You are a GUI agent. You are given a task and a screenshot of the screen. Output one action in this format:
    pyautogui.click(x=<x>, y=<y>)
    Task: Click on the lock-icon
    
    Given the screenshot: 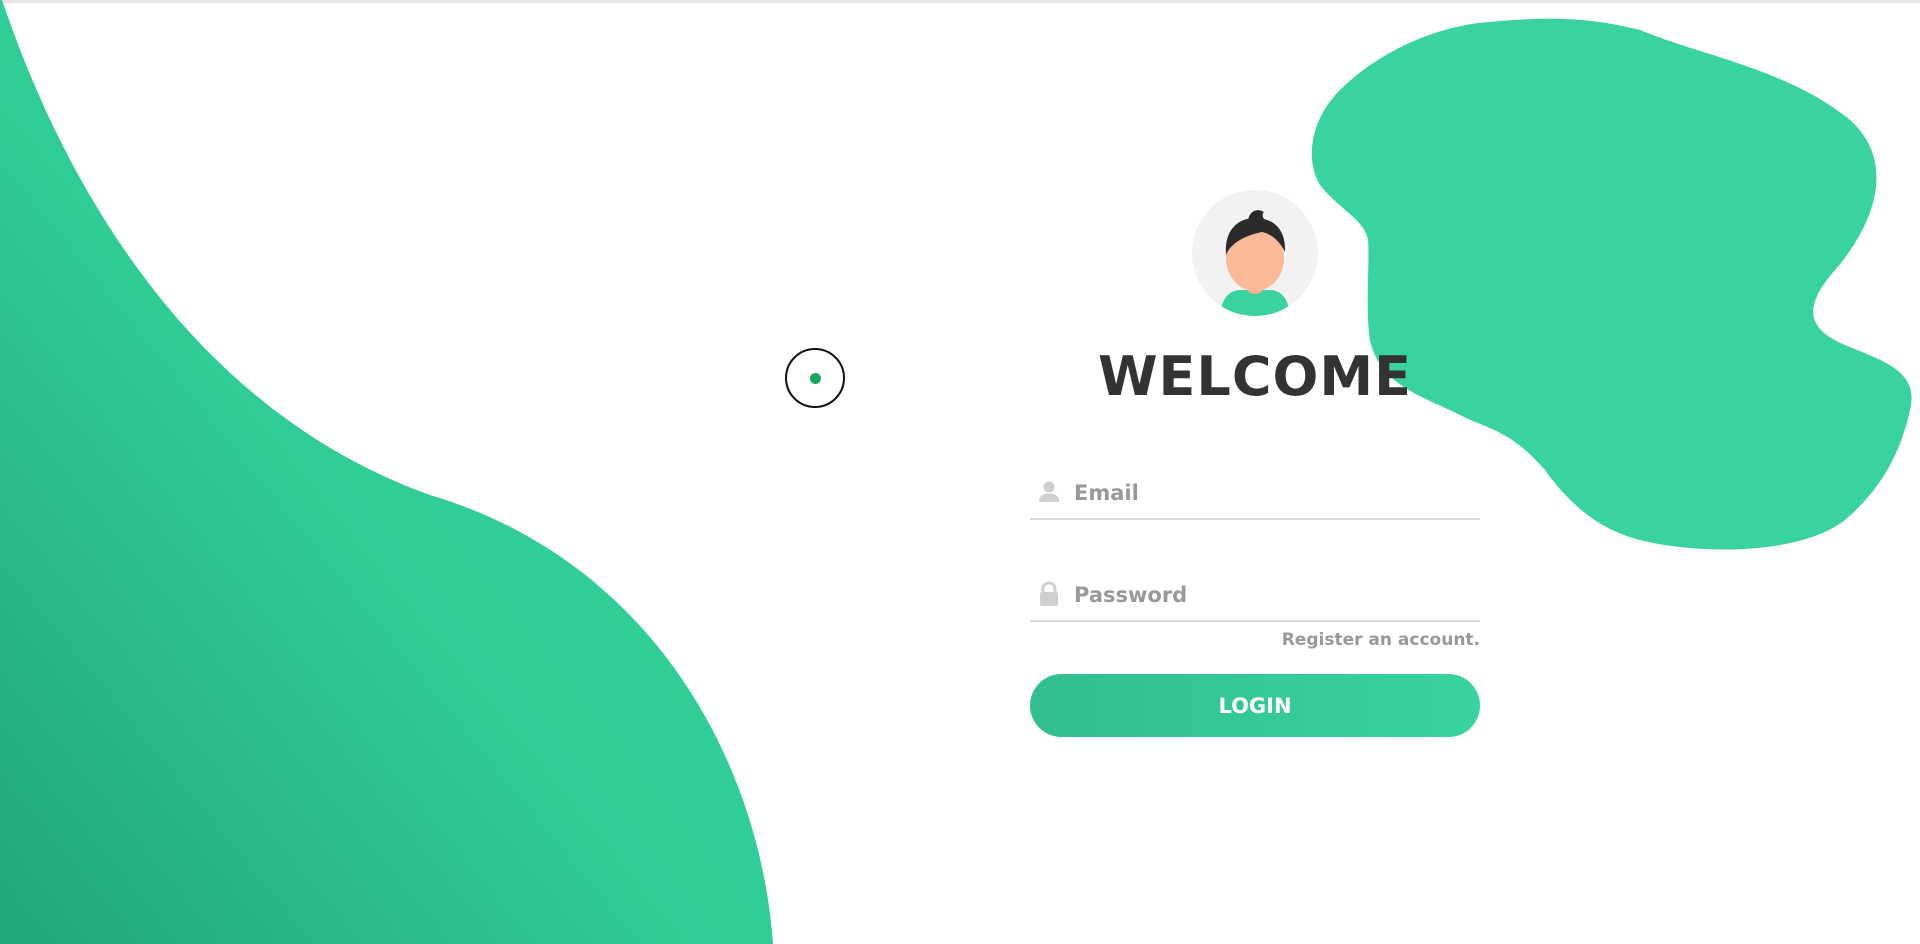 What is the action you would take?
    pyautogui.click(x=1049, y=595)
    